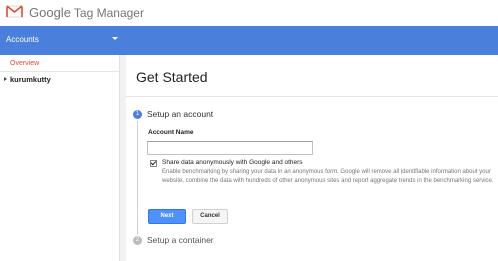 This screenshot has height=261, width=498. I want to click on brand-product: Tag Manager, so click(108, 13).